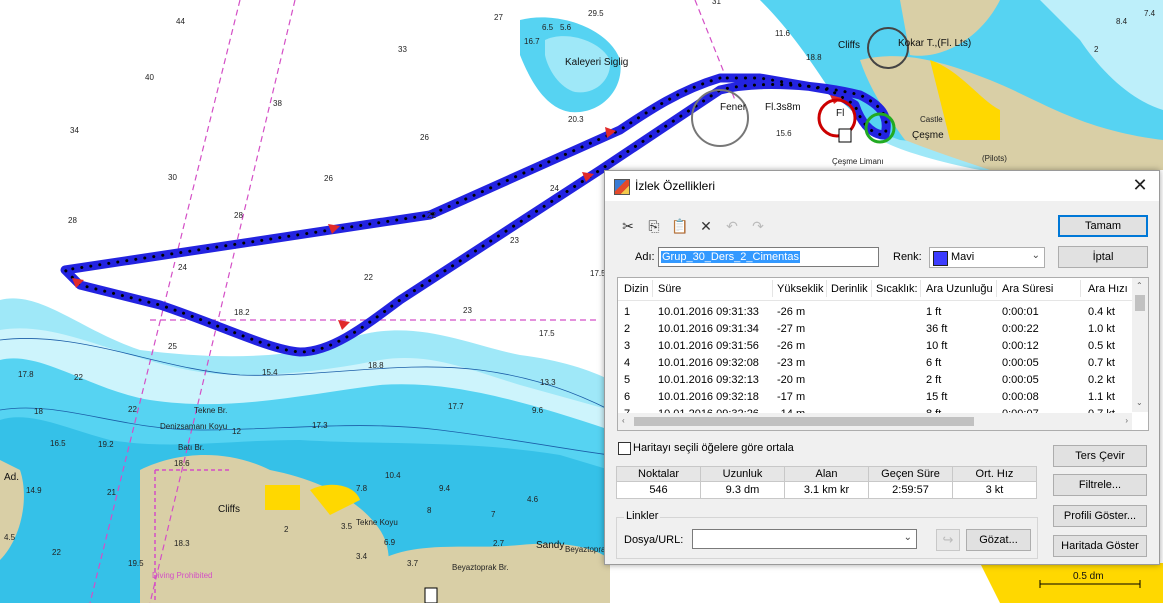  Describe the element at coordinates (627, 329) in the screenshot. I see `table-cell: 2` at that location.